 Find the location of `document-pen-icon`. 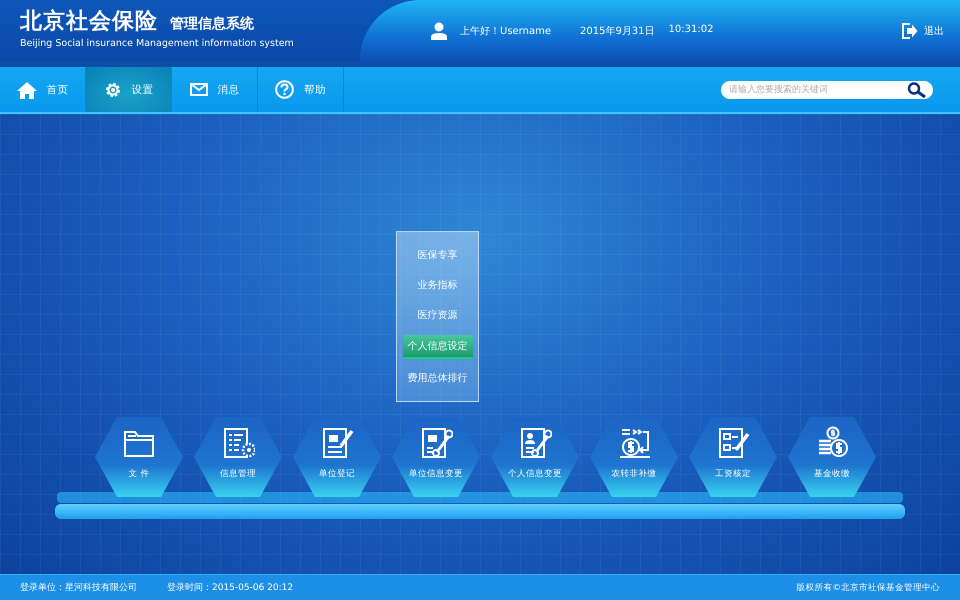

document-pen-icon is located at coordinates (337, 443).